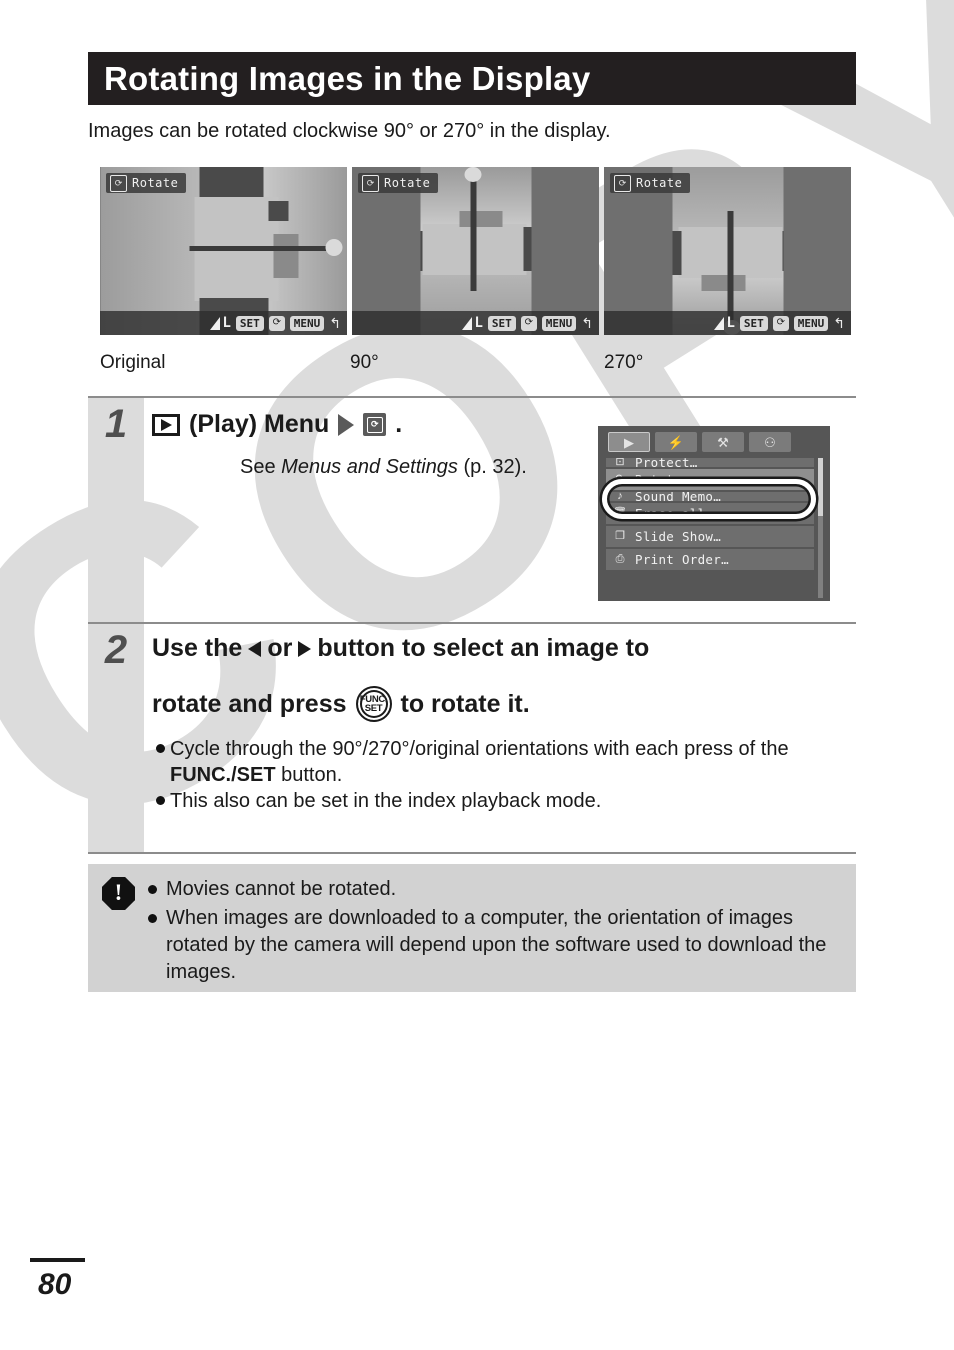 The height and width of the screenshot is (1350, 954). Describe the element at coordinates (116, 650) in the screenshot. I see `step-2-number: 2` at that location.